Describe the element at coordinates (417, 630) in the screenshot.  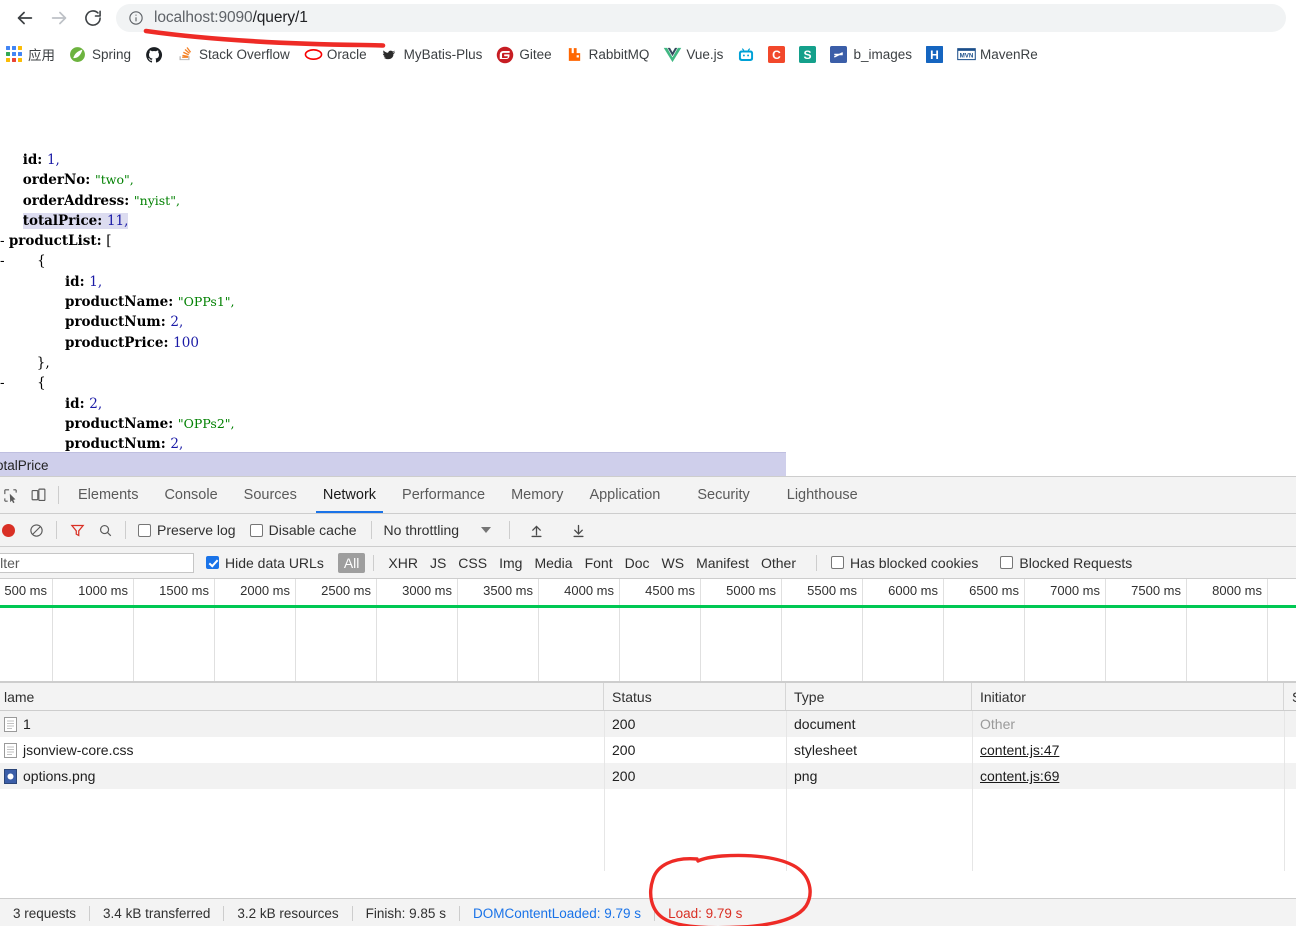
I see `timeline-tick: 3000 ms` at that location.